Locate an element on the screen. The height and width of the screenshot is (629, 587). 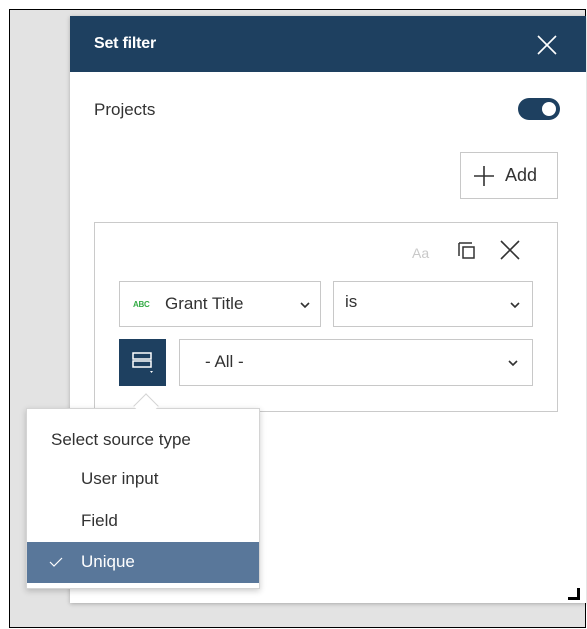
add-button-label: Add is located at coordinates (521, 175).